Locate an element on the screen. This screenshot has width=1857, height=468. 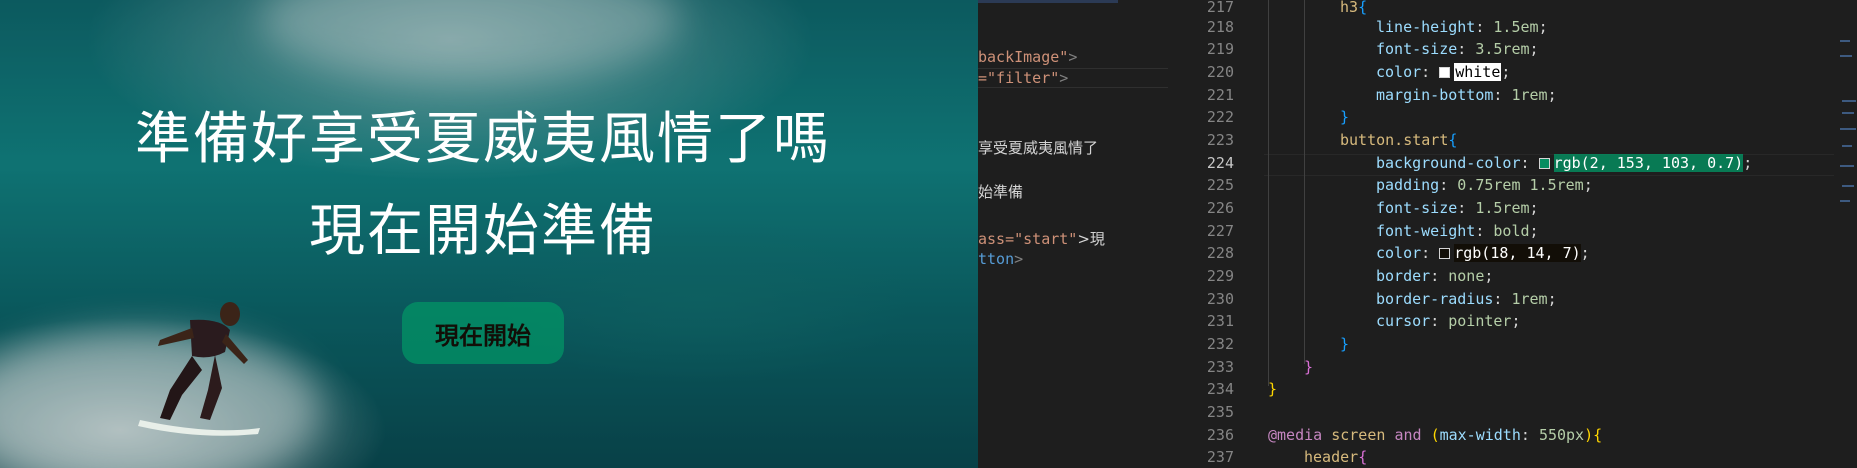
color-swatch-dark is located at coordinates (1445, 253).